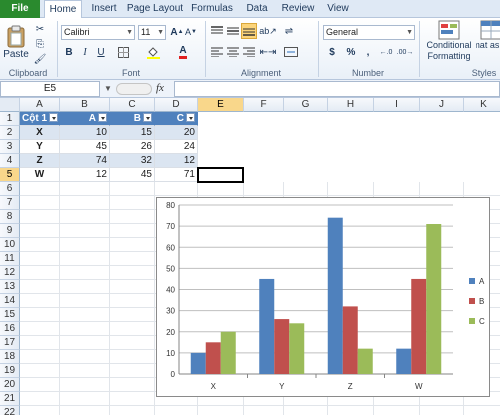  Describe the element at coordinates (289, 31) in the screenshot. I see `wrap-text-icon: ⇌` at that location.